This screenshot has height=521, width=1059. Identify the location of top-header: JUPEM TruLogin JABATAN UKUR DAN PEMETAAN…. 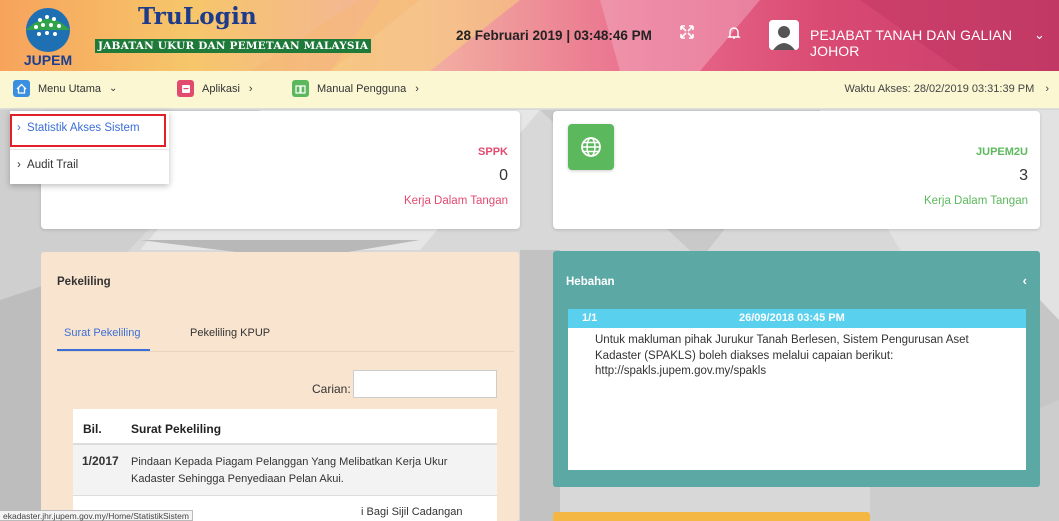
(529, 35).